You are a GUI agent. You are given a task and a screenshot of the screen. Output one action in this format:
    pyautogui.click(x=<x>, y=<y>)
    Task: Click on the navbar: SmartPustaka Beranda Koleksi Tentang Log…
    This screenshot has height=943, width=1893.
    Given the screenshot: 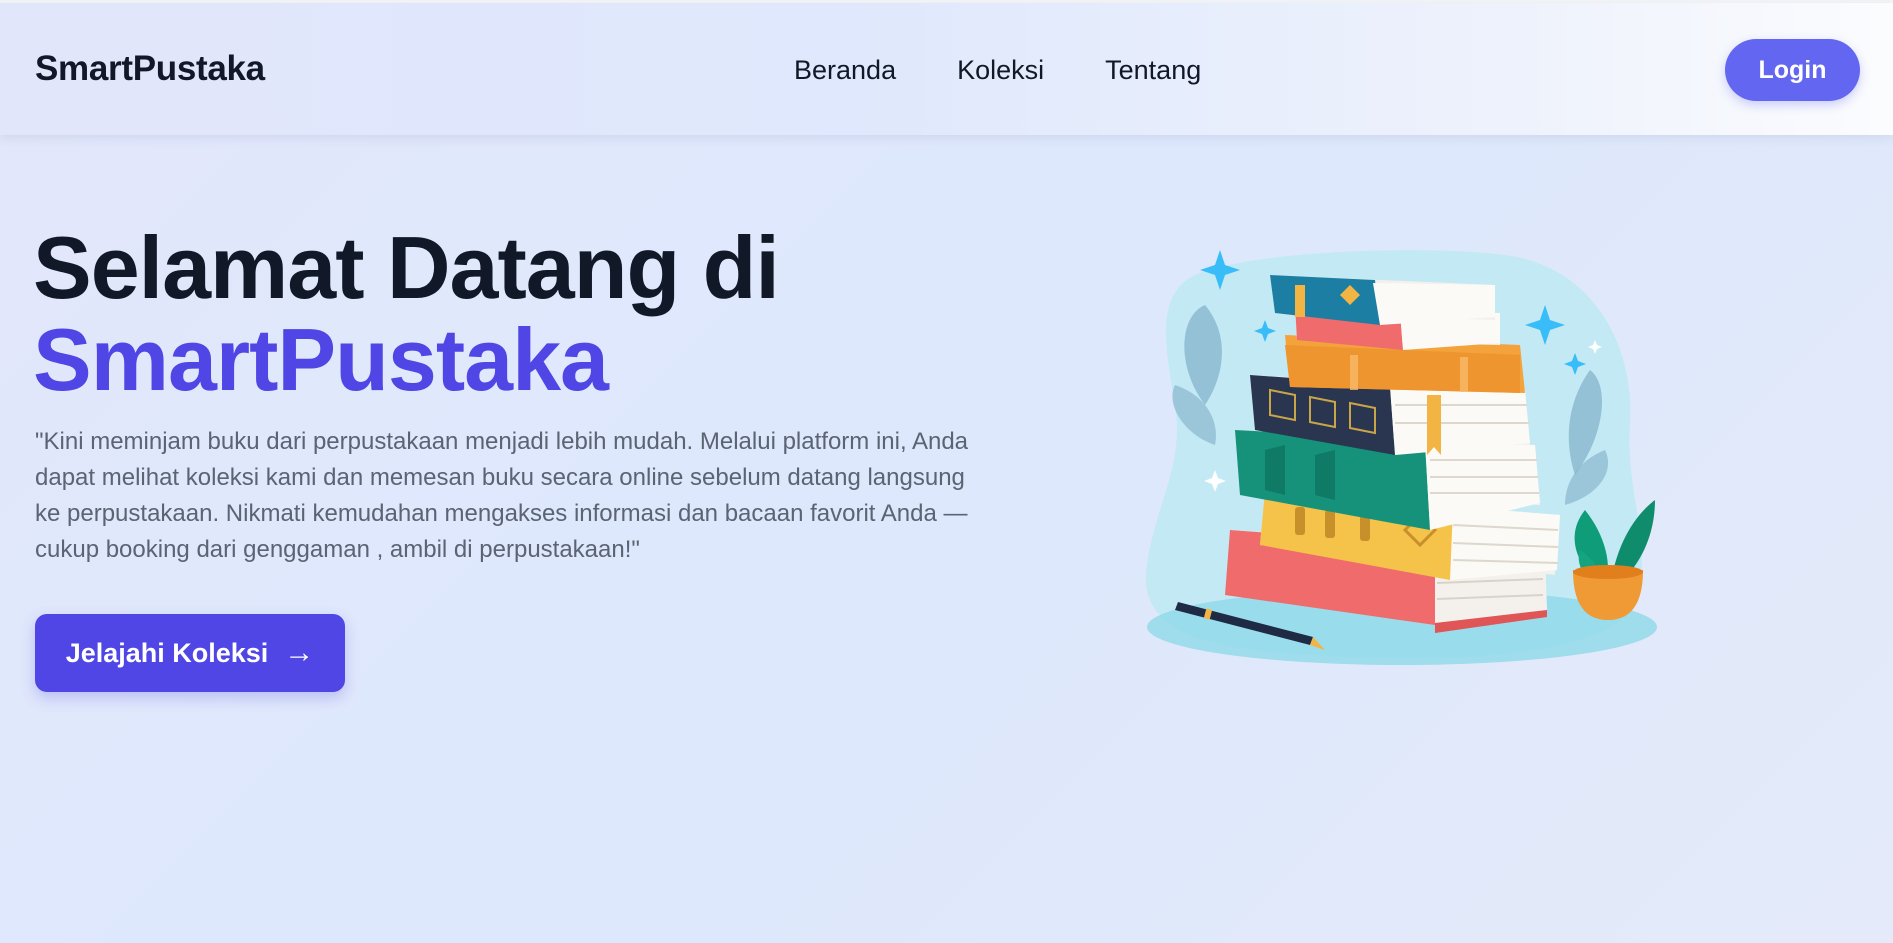 What is the action you would take?
    pyautogui.click(x=946, y=69)
    